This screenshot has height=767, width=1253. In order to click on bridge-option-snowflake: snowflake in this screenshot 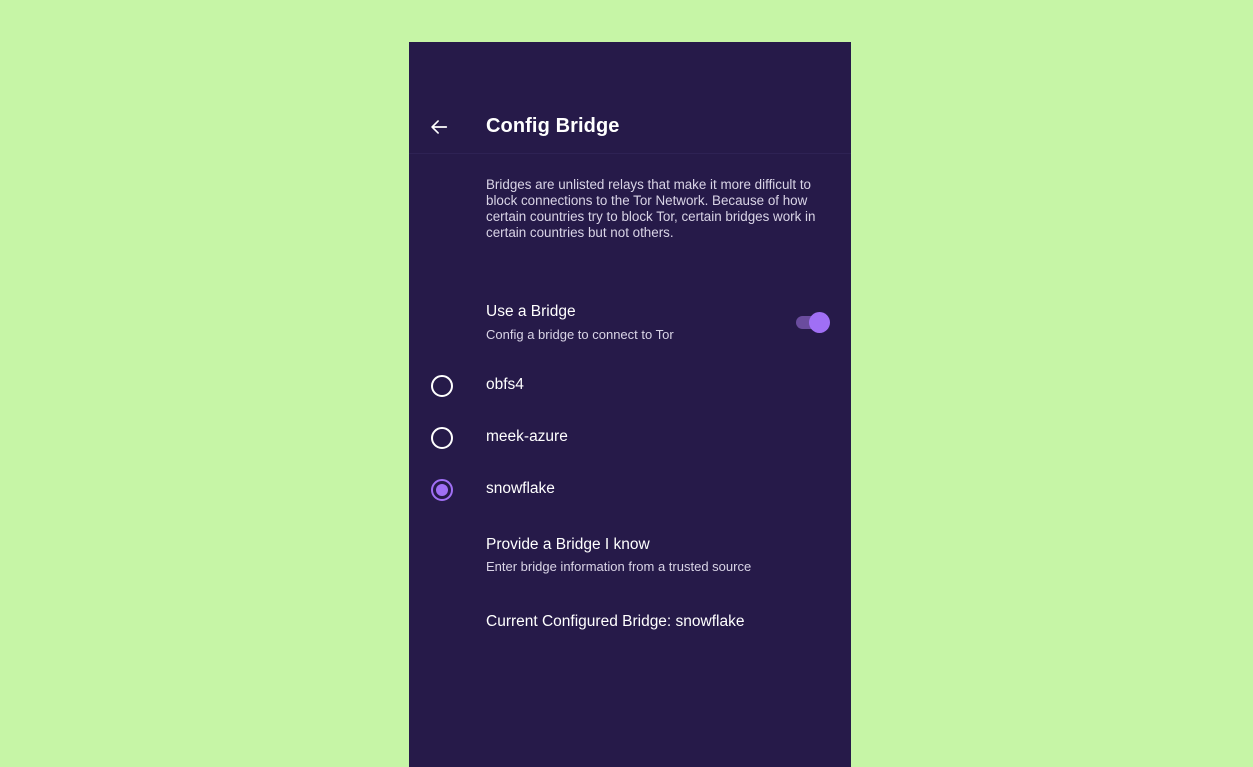, I will do `click(630, 490)`.